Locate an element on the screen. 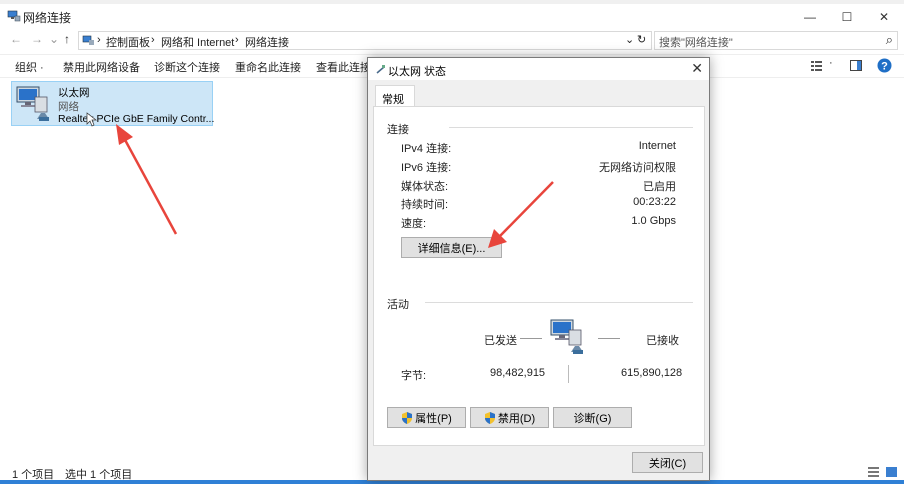  rename-connection-button: 重命名此连接 is located at coordinates (268, 67).